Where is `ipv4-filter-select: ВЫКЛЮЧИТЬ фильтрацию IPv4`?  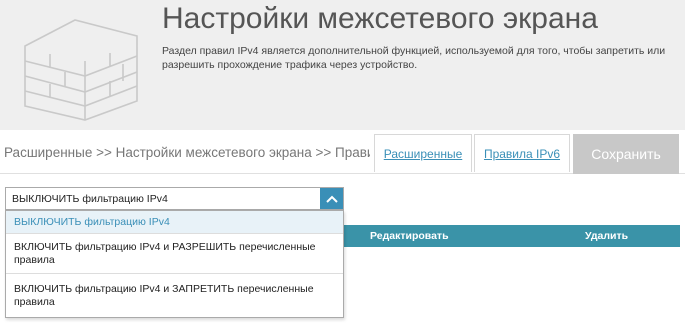
ipv4-filter-select: ВЫКЛЮЧИТЬ фильтрацию IPv4 is located at coordinates (174, 198).